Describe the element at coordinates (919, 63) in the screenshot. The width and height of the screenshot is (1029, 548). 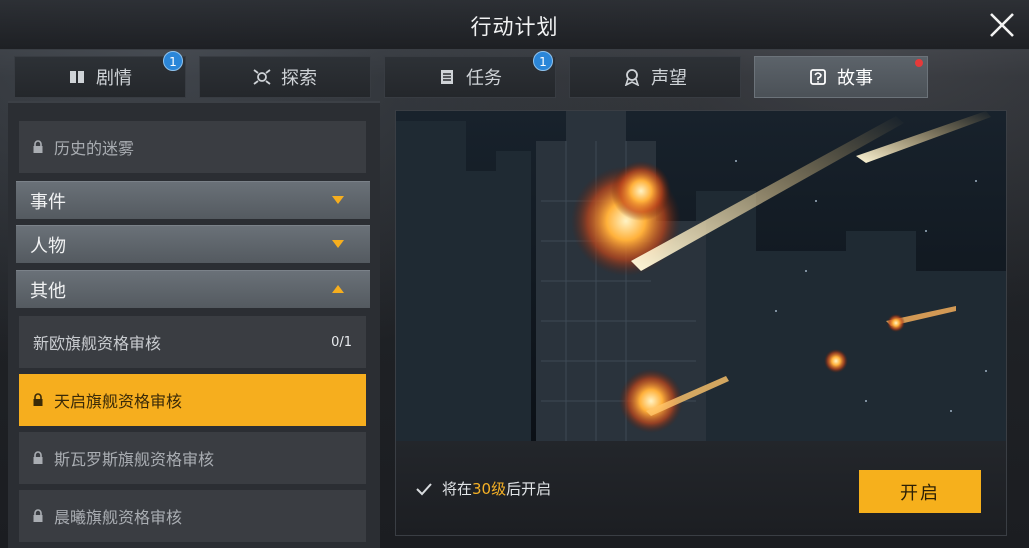
I see `notification-dot` at that location.